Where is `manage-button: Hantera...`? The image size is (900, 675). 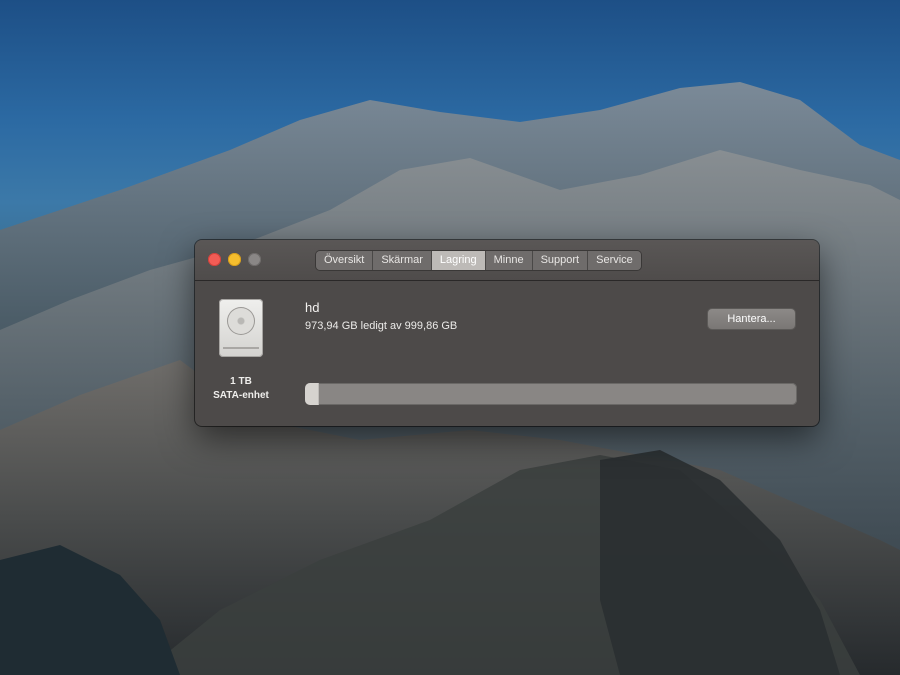 manage-button: Hantera... is located at coordinates (751, 319).